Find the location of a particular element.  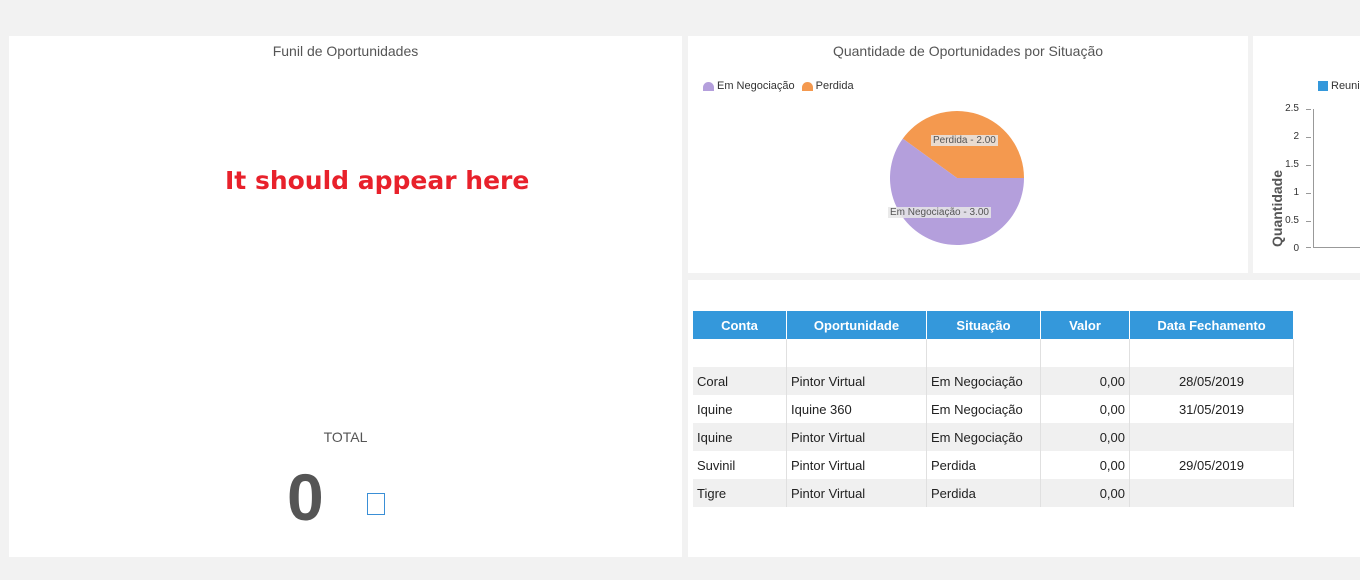

bar-legend-swatch is located at coordinates (1323, 86).